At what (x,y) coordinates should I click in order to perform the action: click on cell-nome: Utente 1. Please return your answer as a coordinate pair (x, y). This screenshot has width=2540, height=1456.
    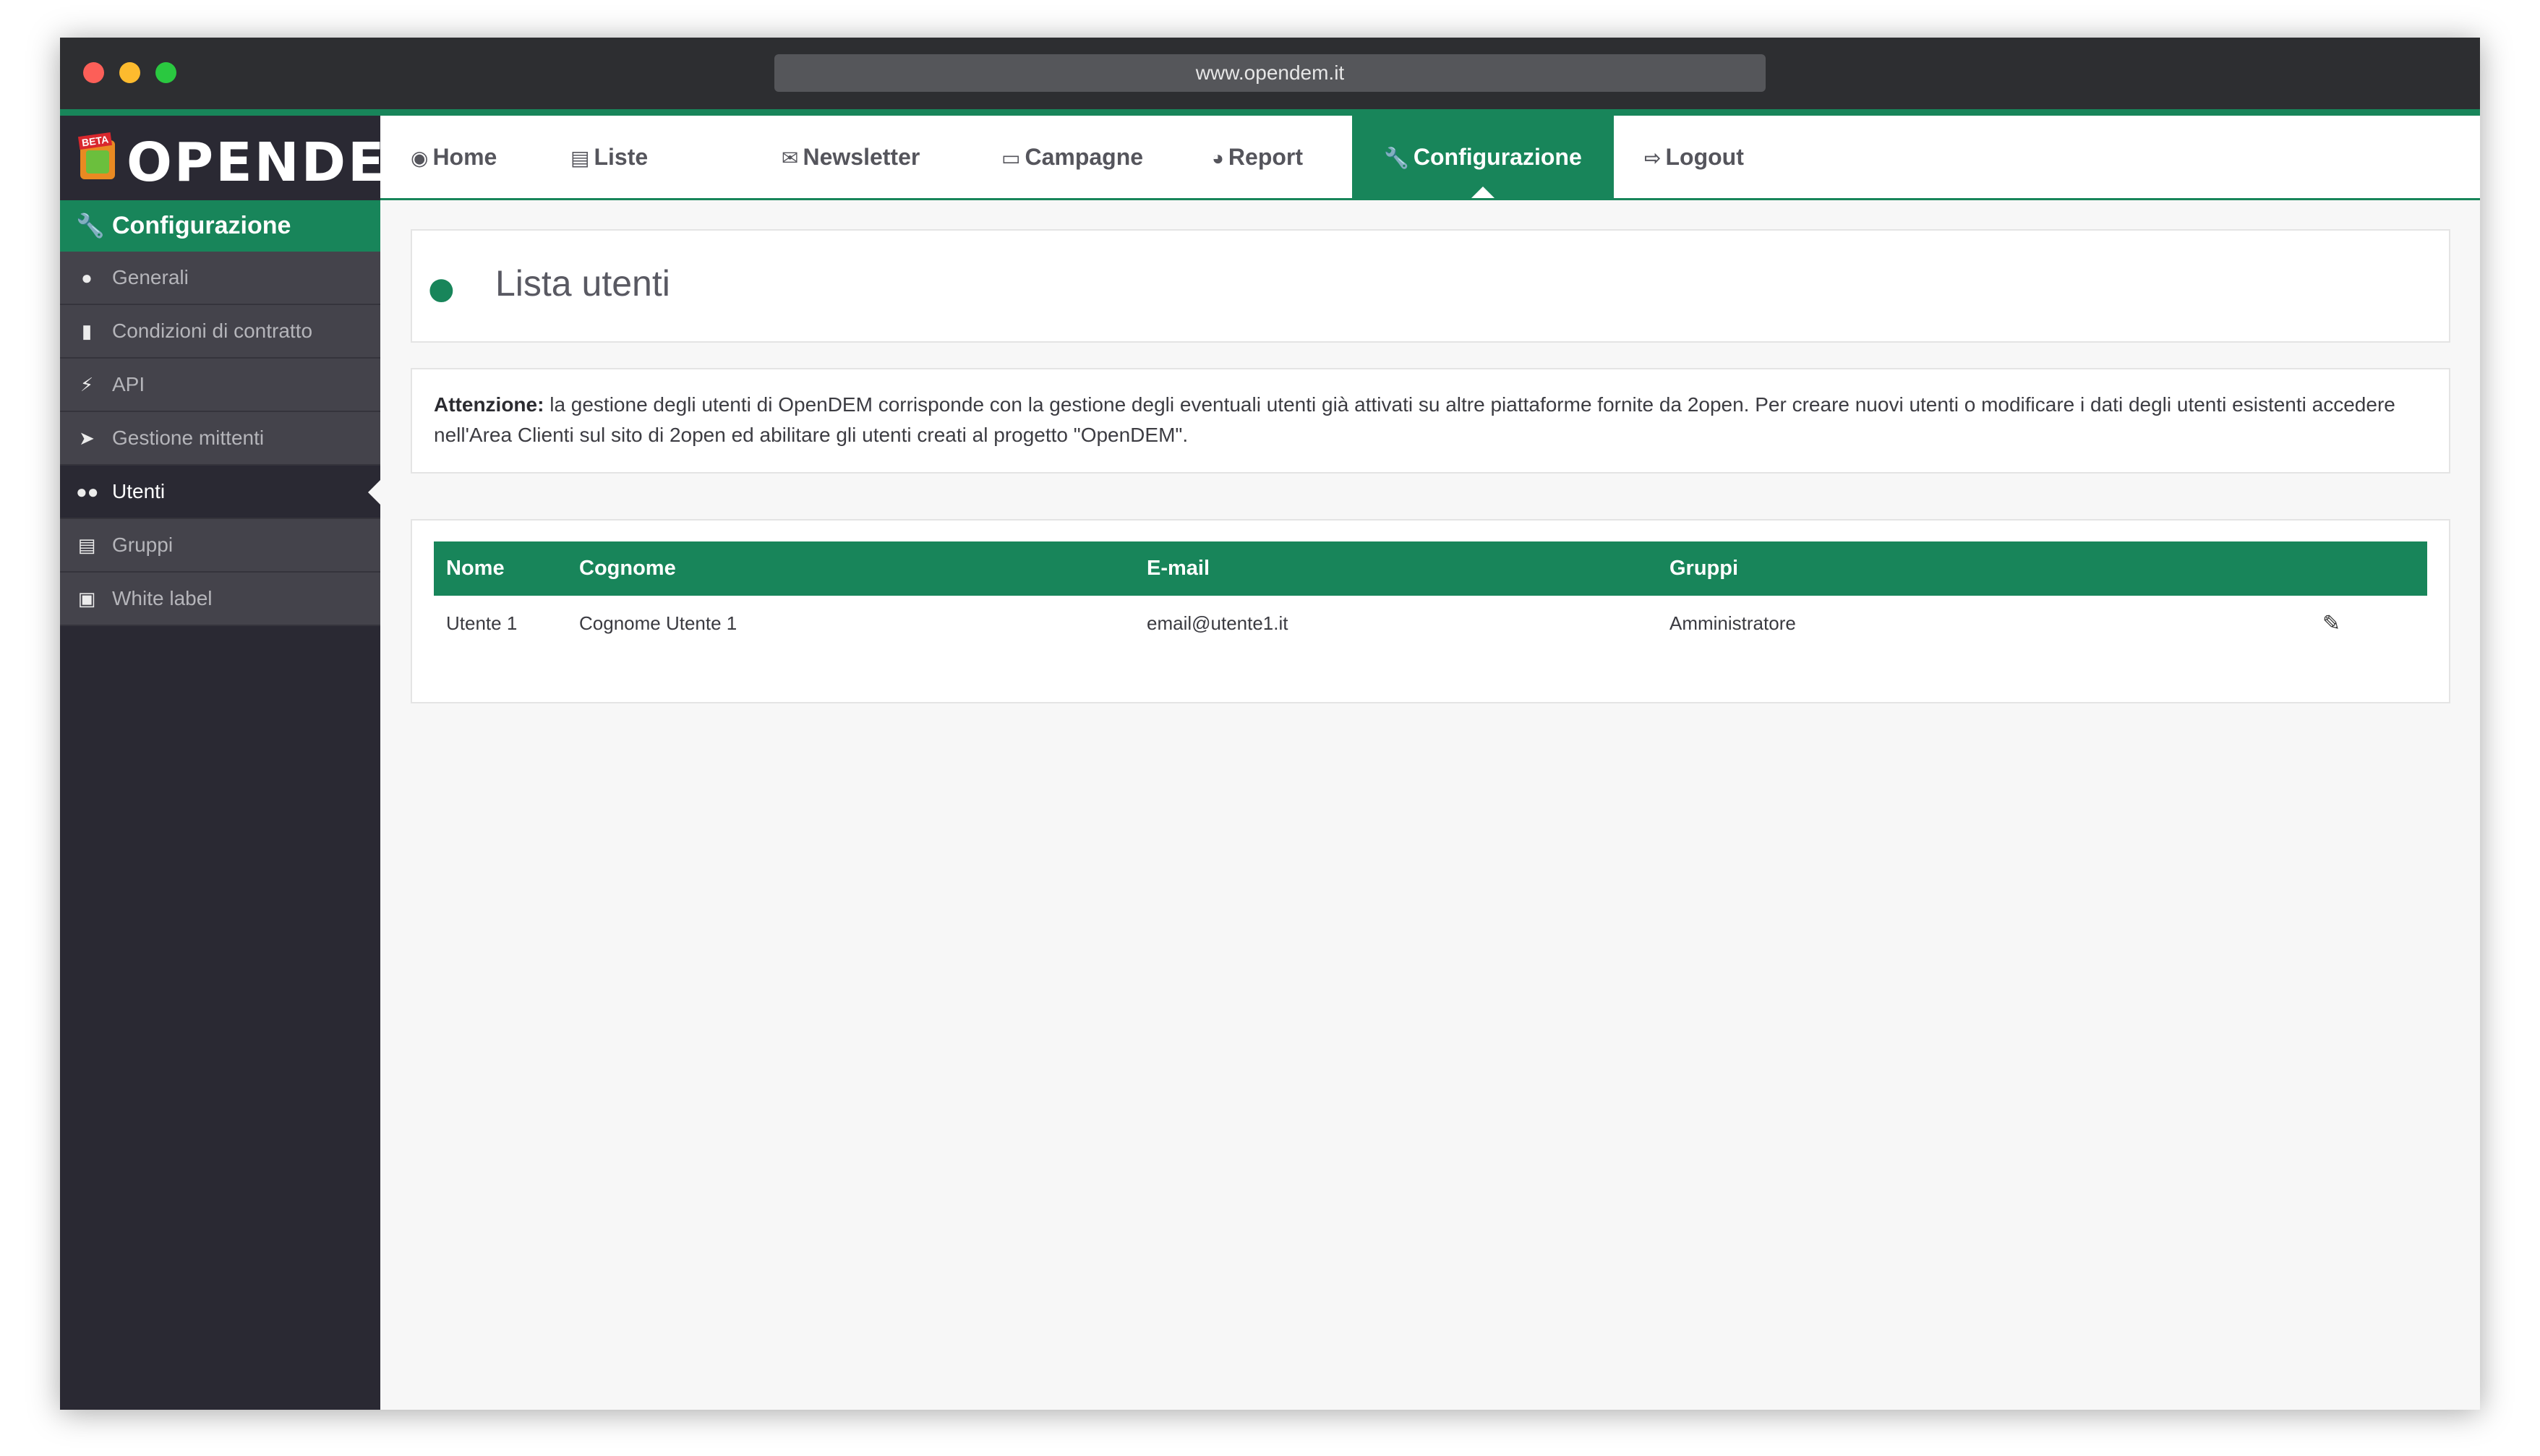
    Looking at the image, I should click on (482, 623).